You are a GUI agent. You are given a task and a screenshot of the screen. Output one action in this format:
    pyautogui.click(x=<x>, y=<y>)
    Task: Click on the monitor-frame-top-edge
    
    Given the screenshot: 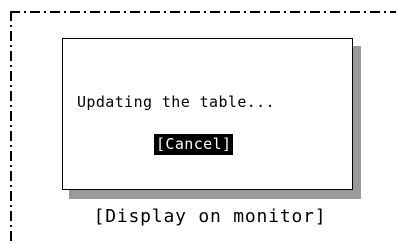 What is the action you would take?
    pyautogui.click(x=203, y=12)
    